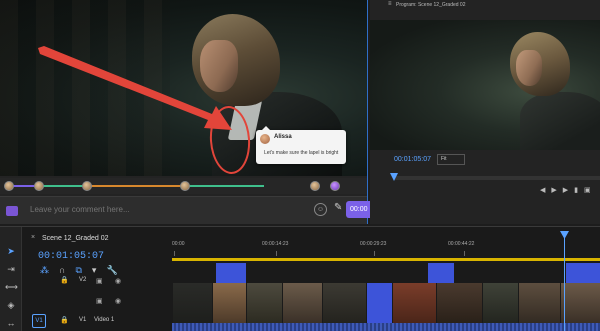 The image size is (600, 331). Describe the element at coordinates (338, 207) in the screenshot. I see `pen-icon: ✎` at that location.